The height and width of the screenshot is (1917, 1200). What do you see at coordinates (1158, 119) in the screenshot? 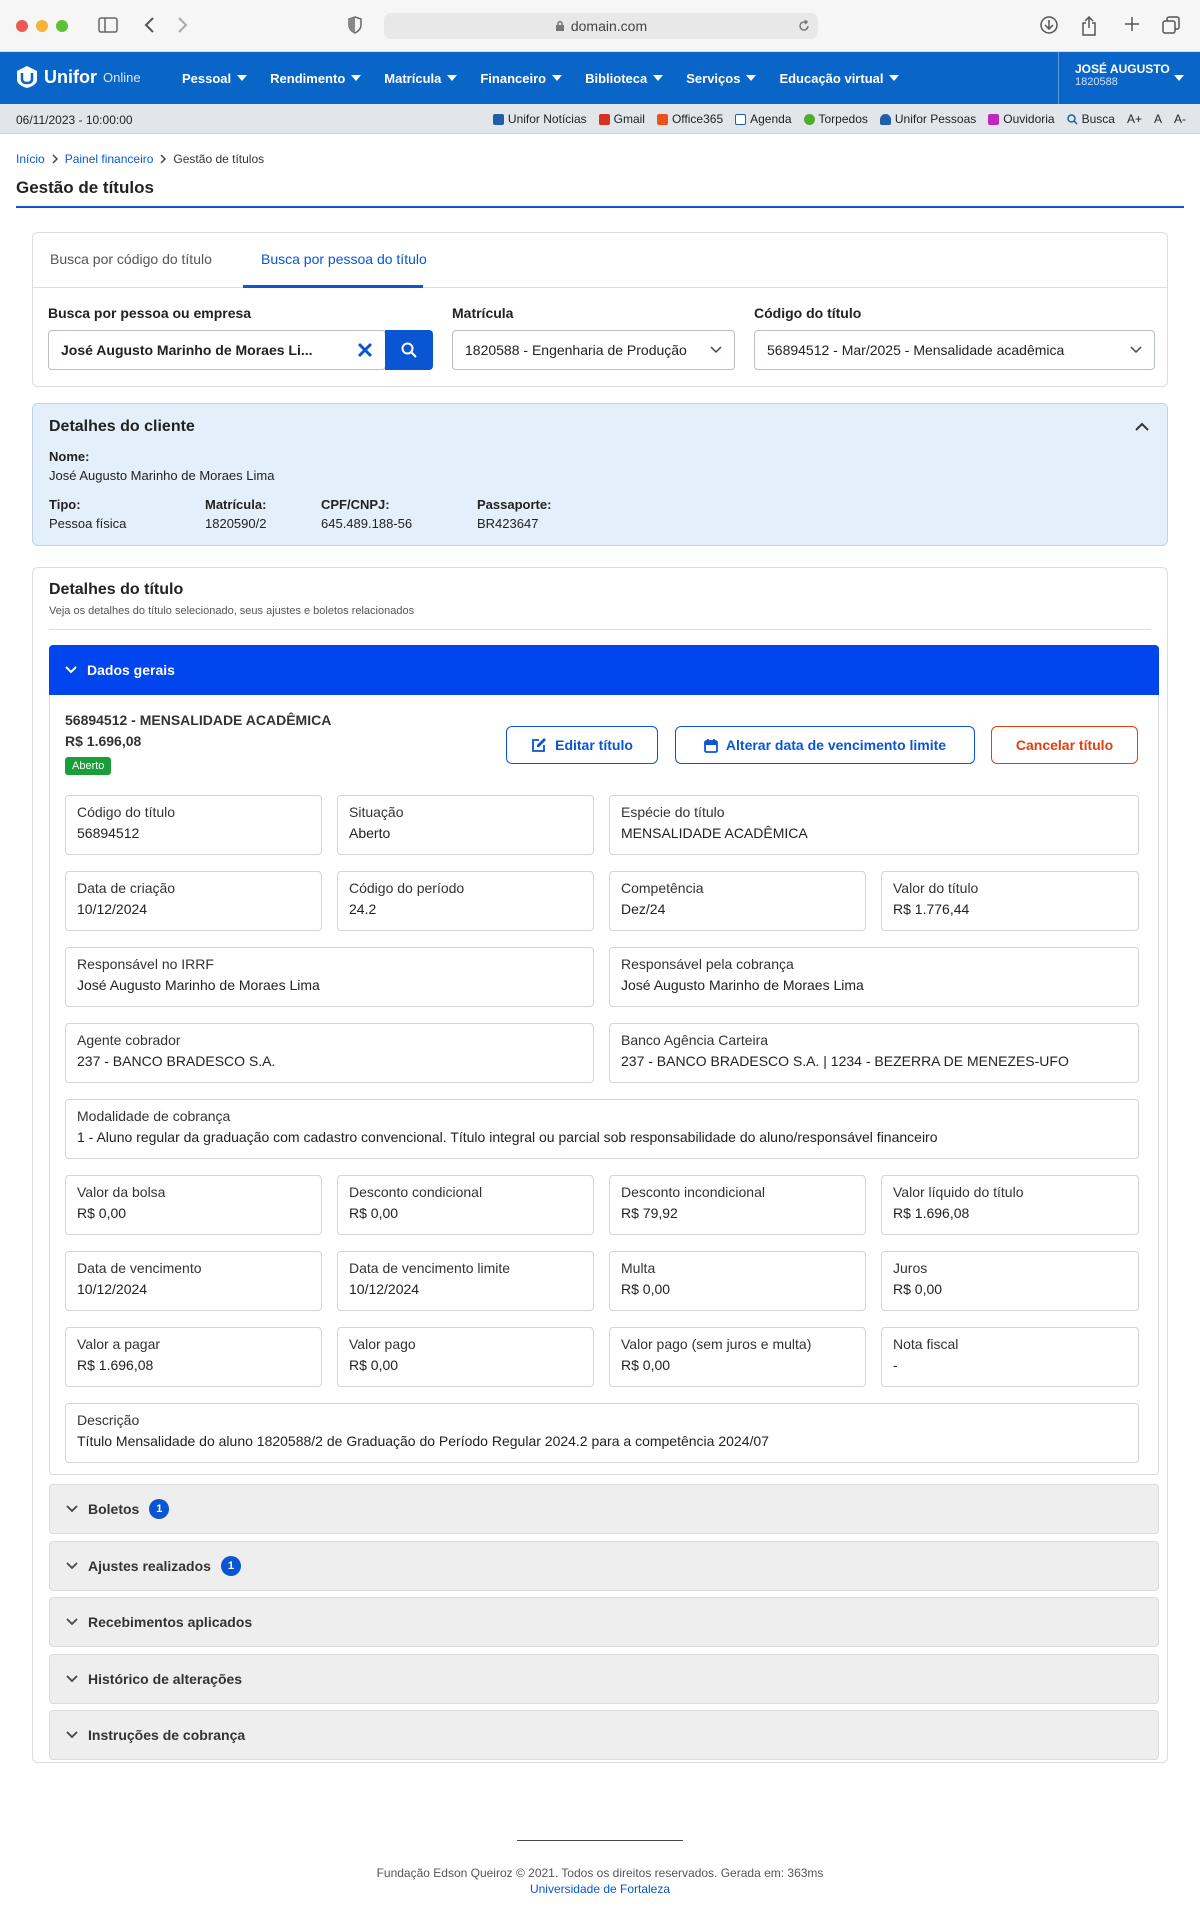
I see `font-reset-button: A` at bounding box center [1158, 119].